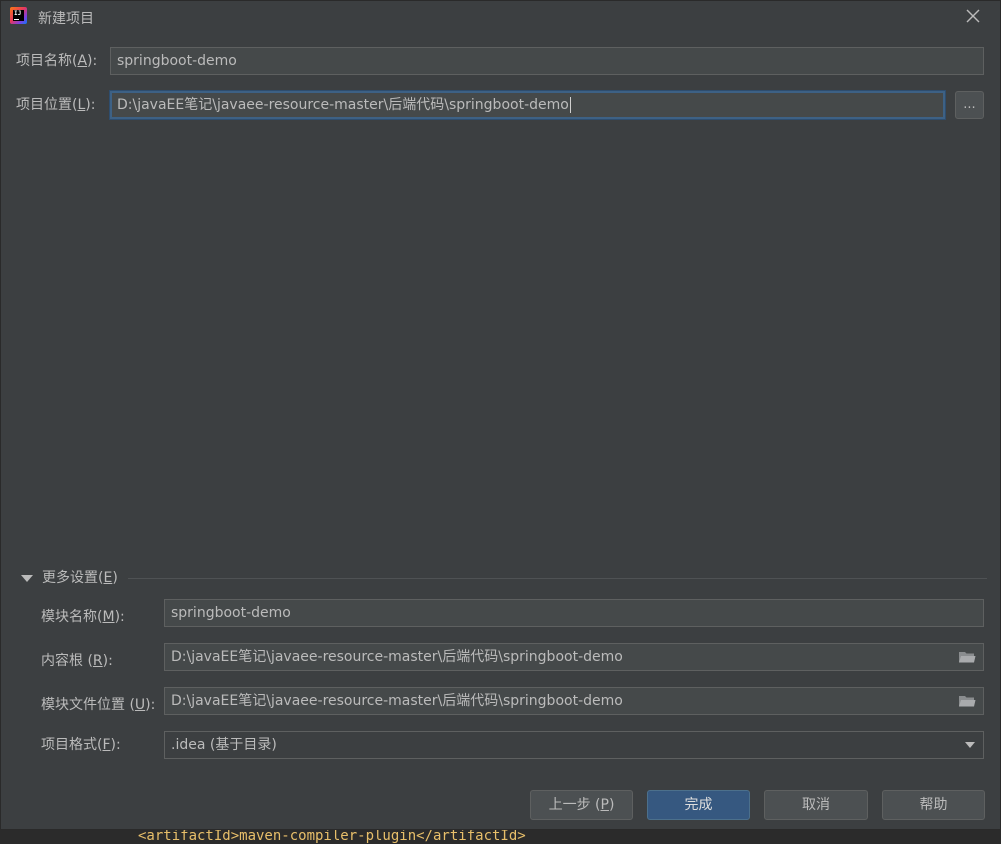 The image size is (1001, 844). What do you see at coordinates (570, 105) in the screenshot?
I see `text-caret` at bounding box center [570, 105].